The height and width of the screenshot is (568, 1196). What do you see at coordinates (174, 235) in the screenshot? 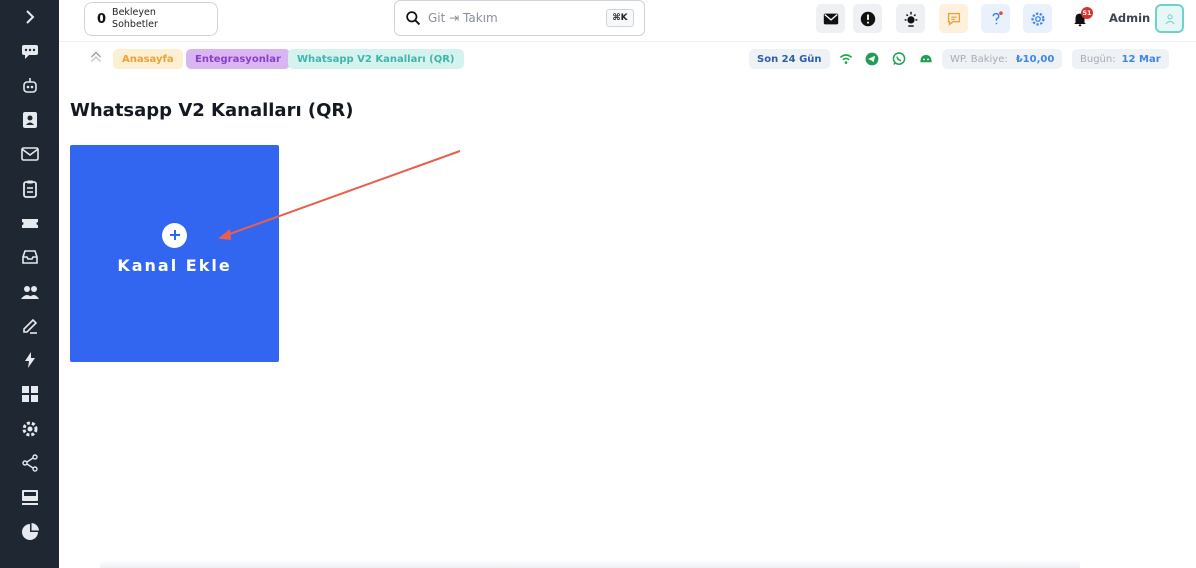
I see `plus-icon` at bounding box center [174, 235].